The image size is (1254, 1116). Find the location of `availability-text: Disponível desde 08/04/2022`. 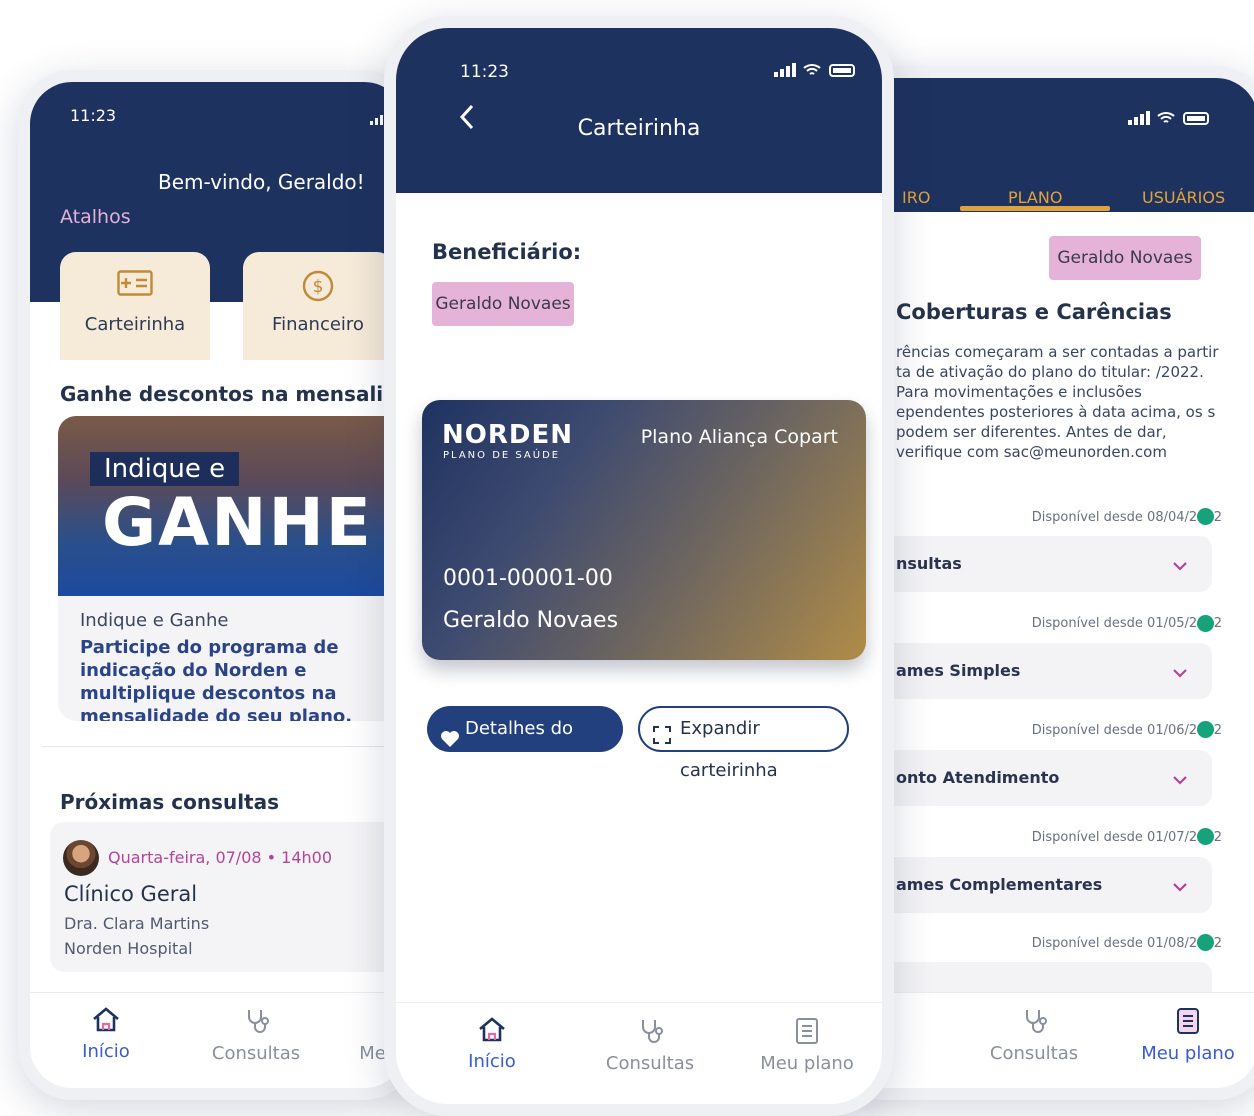

availability-text: Disponível desde 08/04/2022 is located at coordinates (1126, 517).